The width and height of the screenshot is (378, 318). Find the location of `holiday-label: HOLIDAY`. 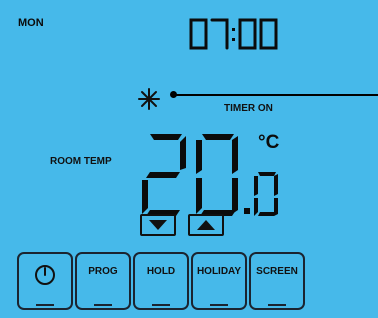

holiday-label: HOLIDAY is located at coordinates (219, 271).